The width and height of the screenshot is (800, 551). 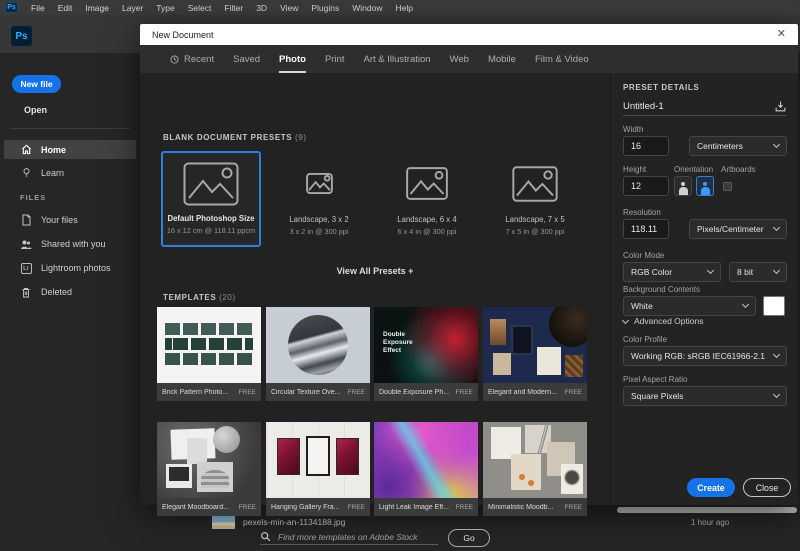 I want to click on orientation-portrait-button, so click(x=683, y=186).